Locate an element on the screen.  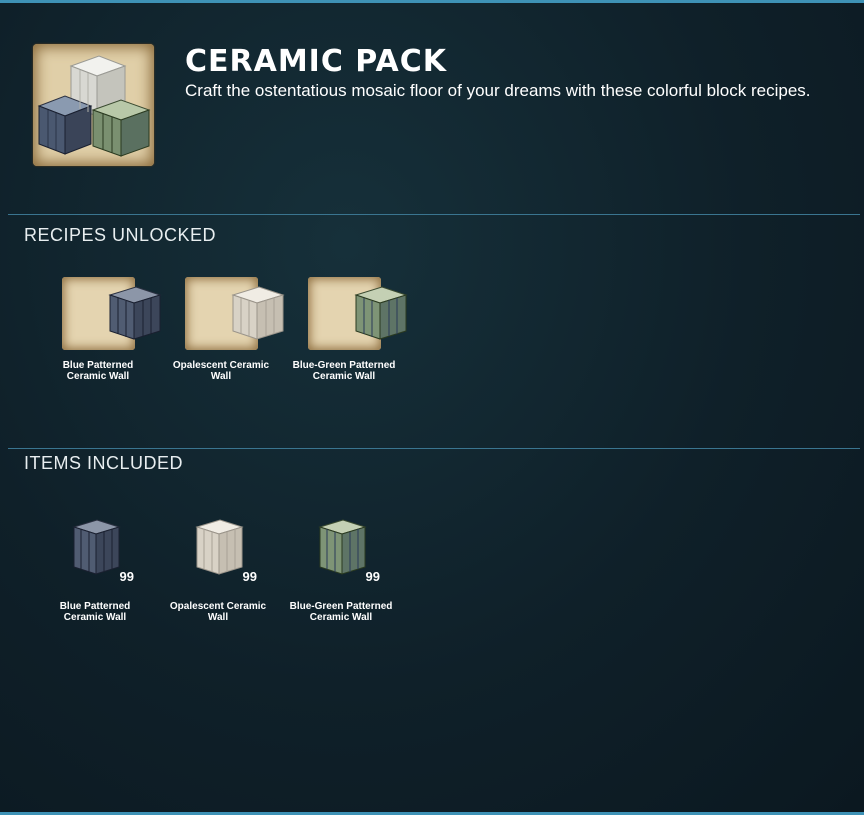
pack-title: CERAMIC PACK is located at coordinates (316, 61).